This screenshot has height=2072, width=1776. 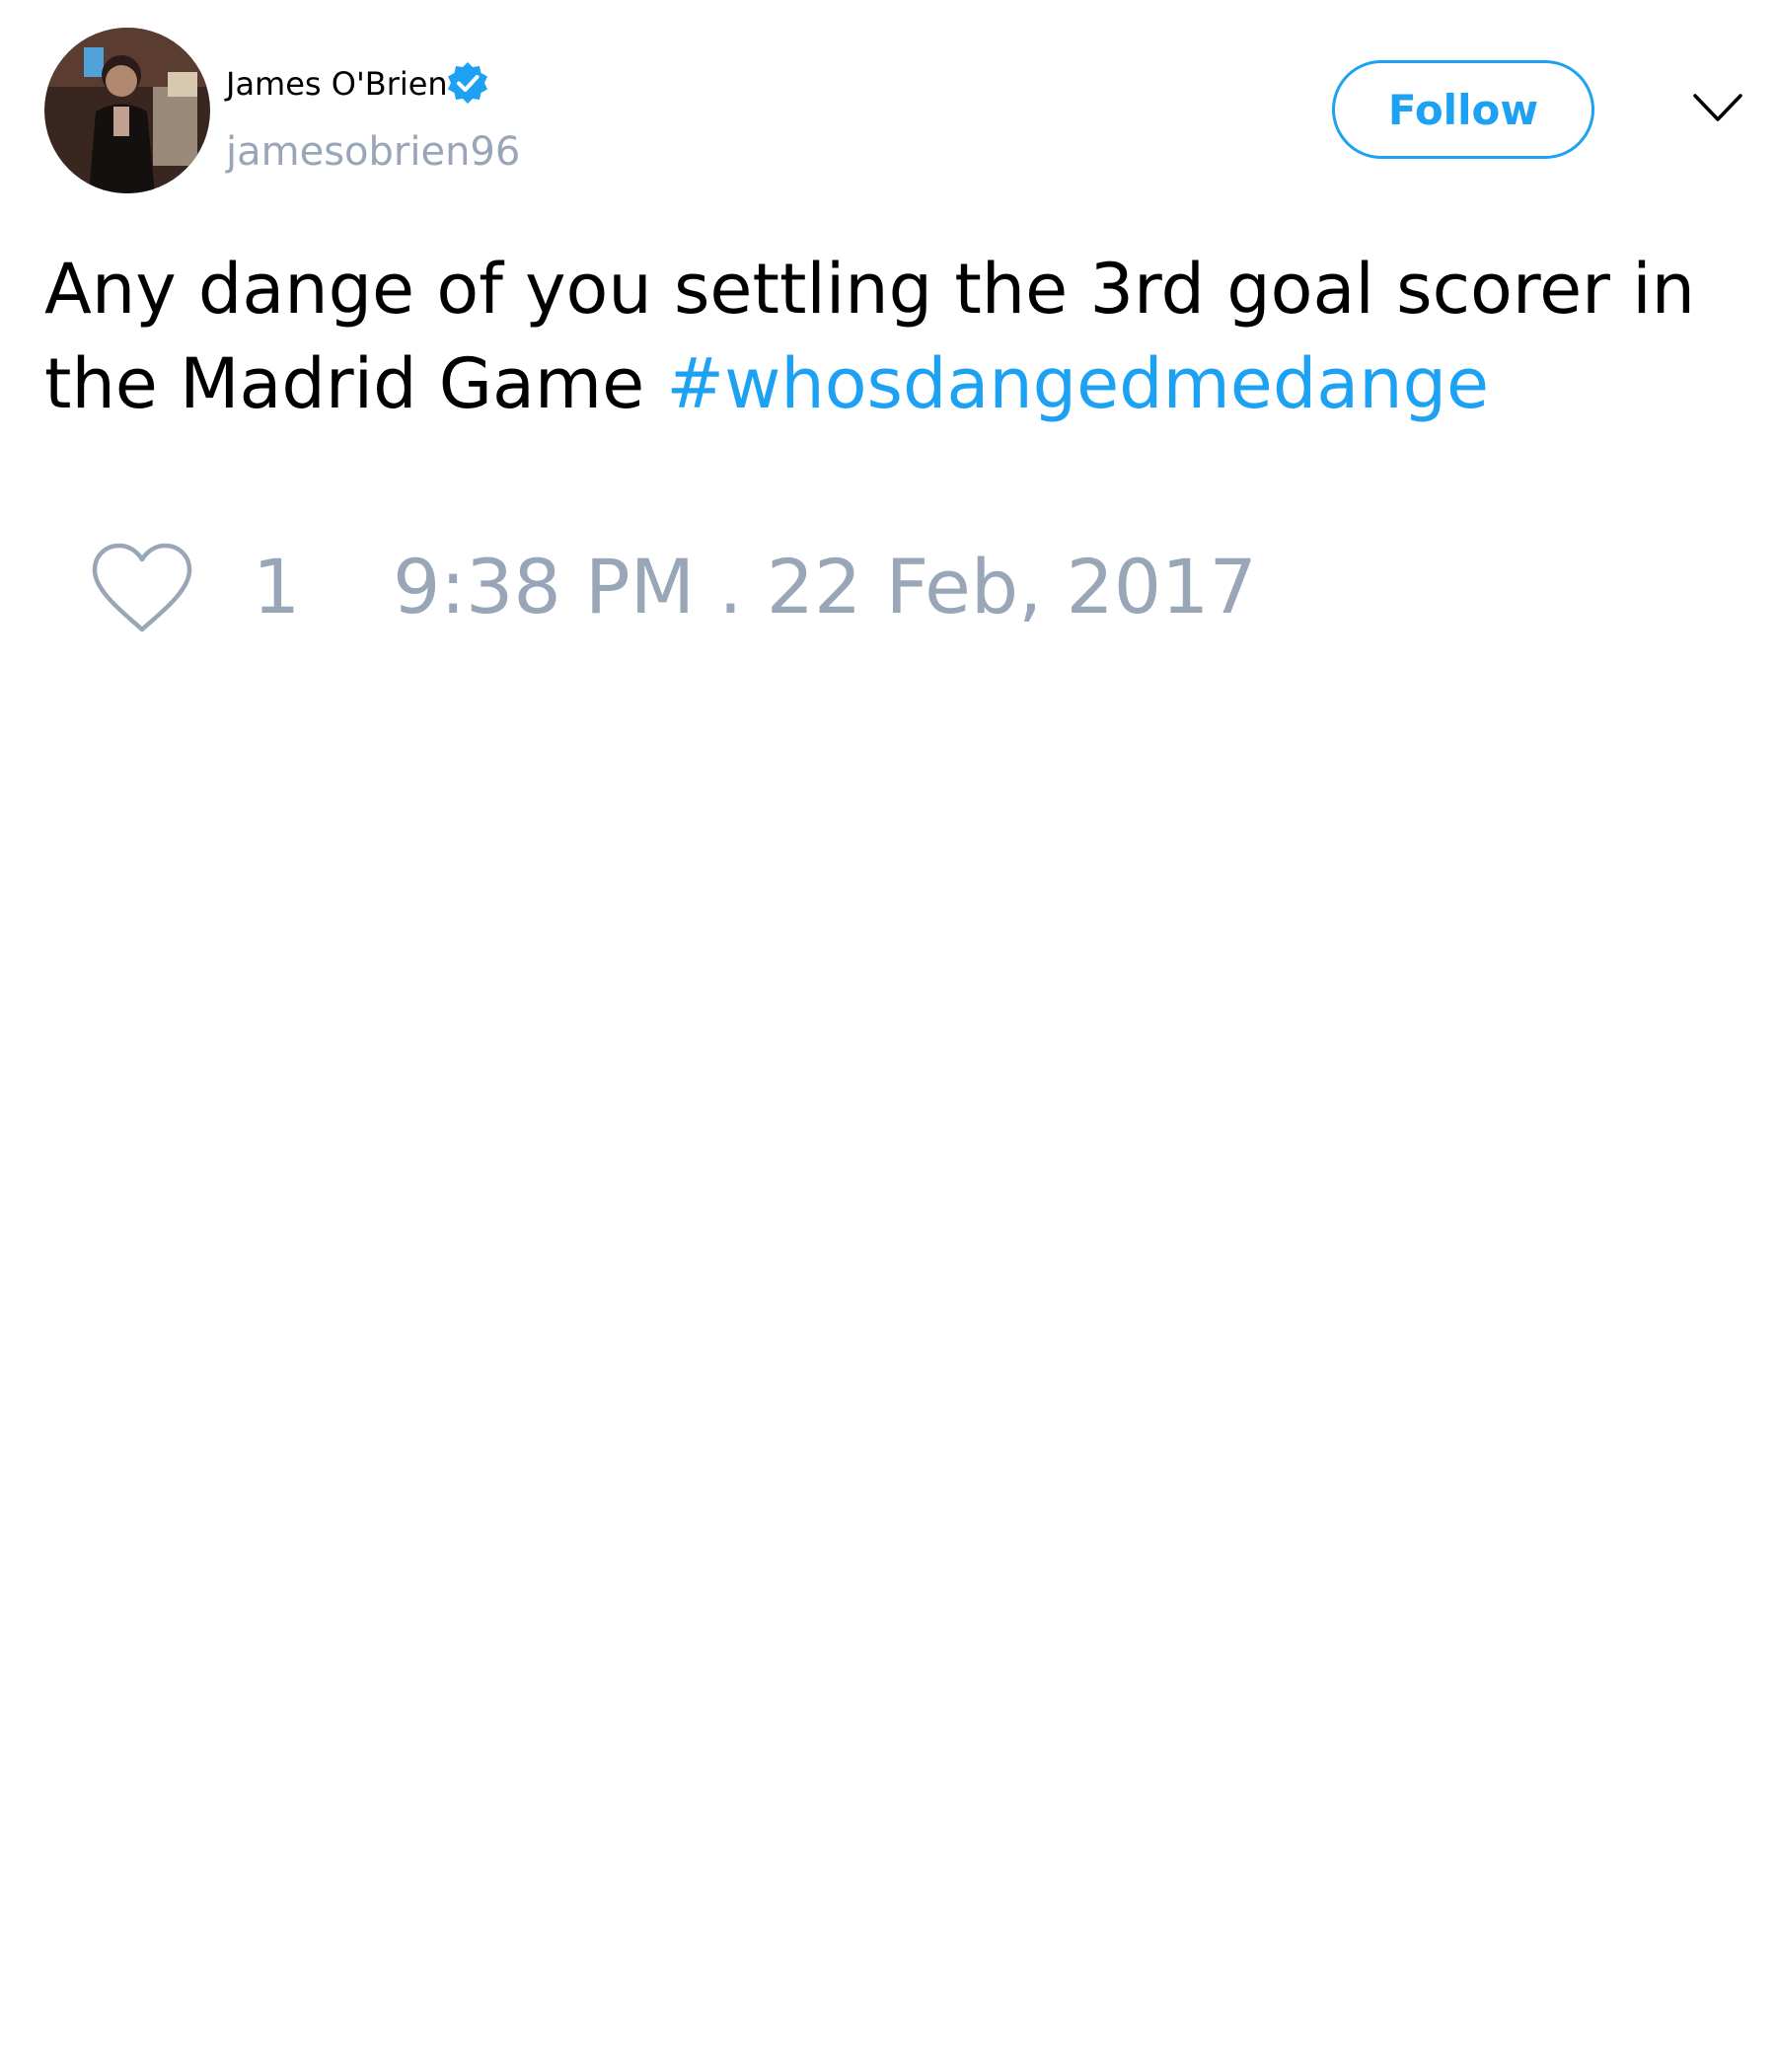 What do you see at coordinates (142, 588) in the screenshot?
I see `heart-icon` at bounding box center [142, 588].